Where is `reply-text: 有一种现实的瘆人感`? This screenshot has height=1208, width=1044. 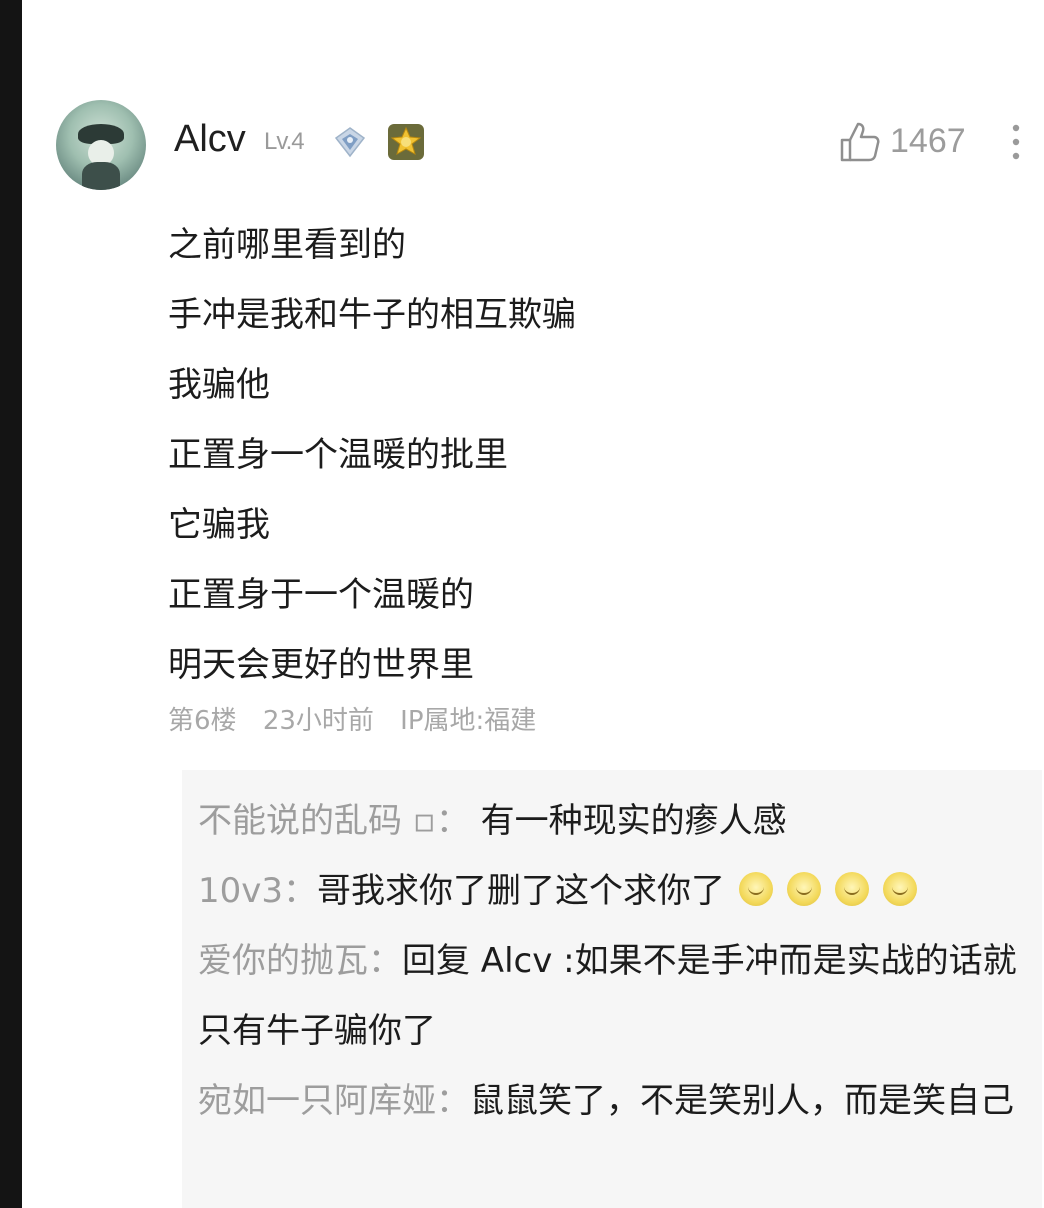 reply-text: 有一种现实的瘆人感 is located at coordinates (628, 821).